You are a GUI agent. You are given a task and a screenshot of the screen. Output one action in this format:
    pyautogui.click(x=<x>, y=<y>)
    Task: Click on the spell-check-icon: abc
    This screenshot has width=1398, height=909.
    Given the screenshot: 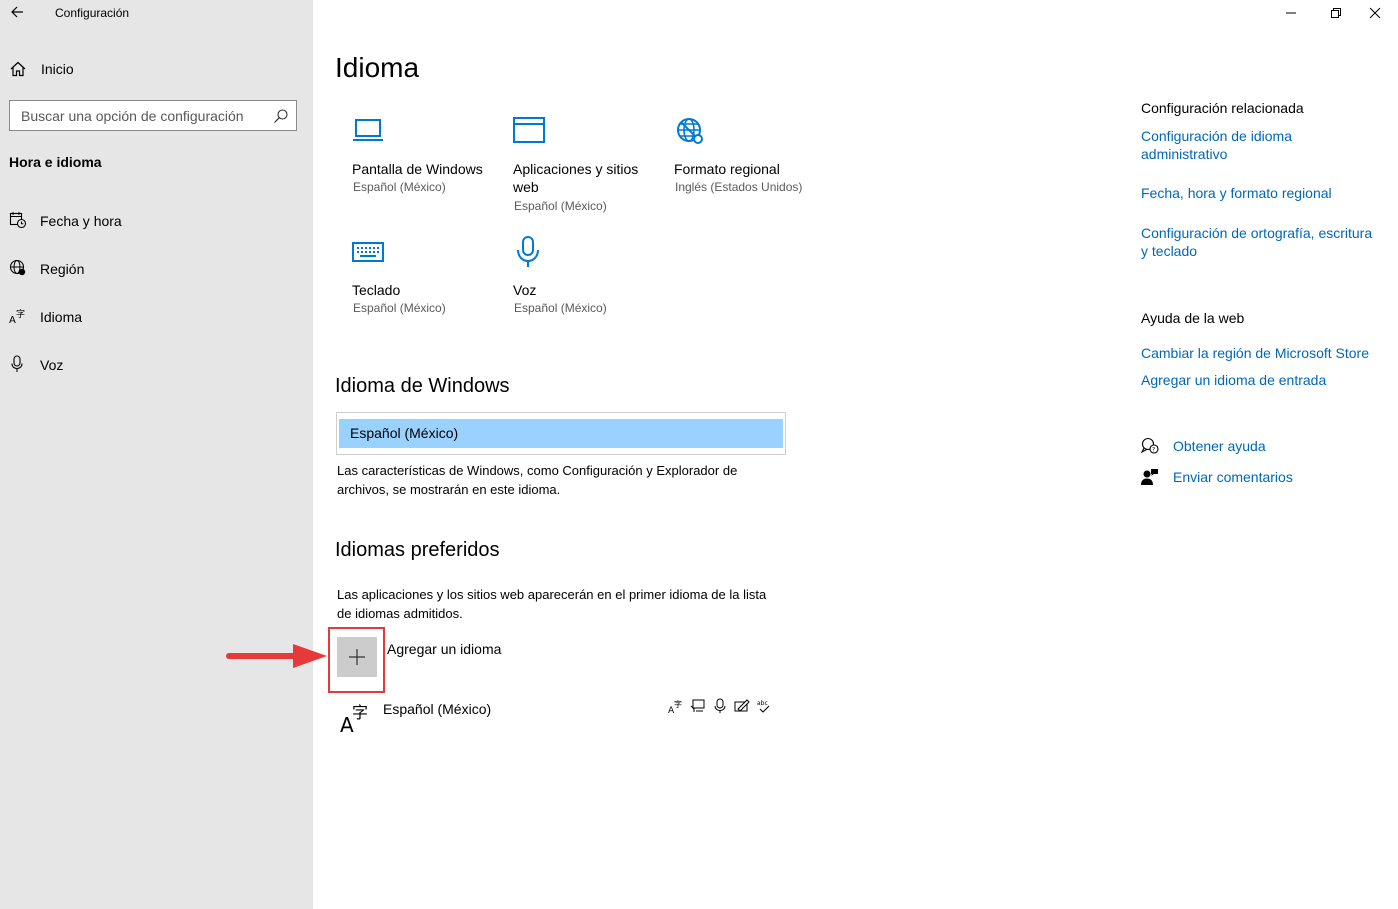 What is the action you would take?
    pyautogui.click(x=764, y=706)
    